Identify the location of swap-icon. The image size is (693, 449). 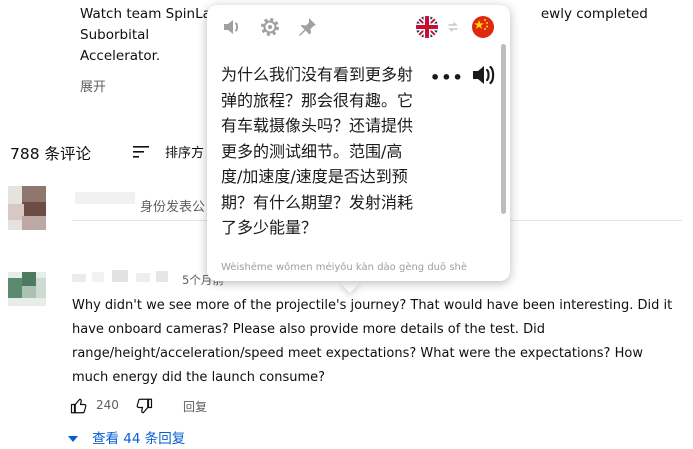
(453, 27).